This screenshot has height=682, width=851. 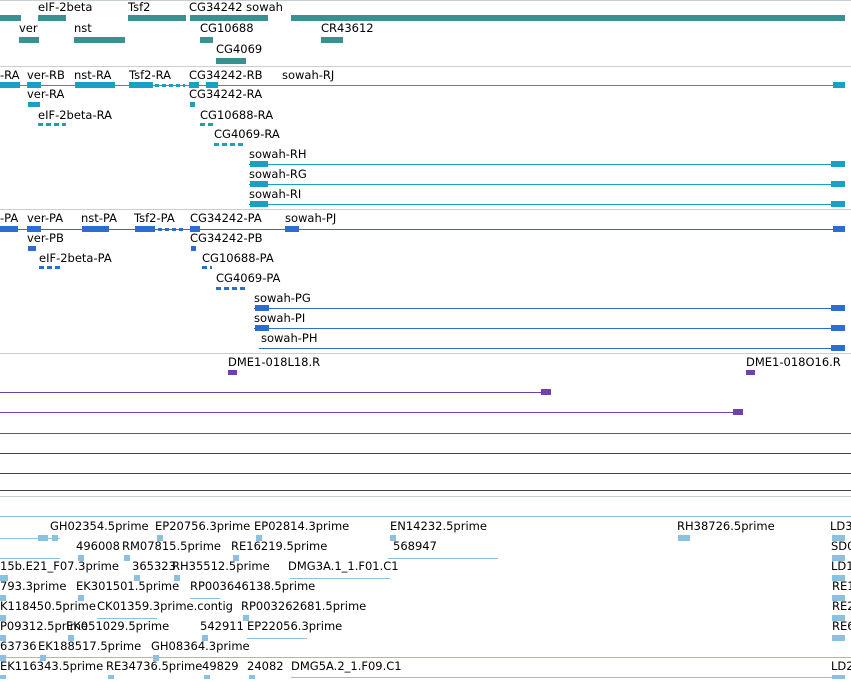 I want to click on est-label: LD2, so click(x=841, y=666).